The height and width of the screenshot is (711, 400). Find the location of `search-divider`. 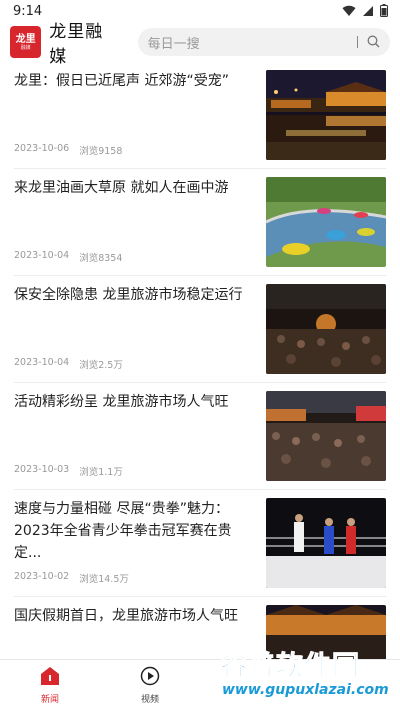

search-divider is located at coordinates (357, 42).